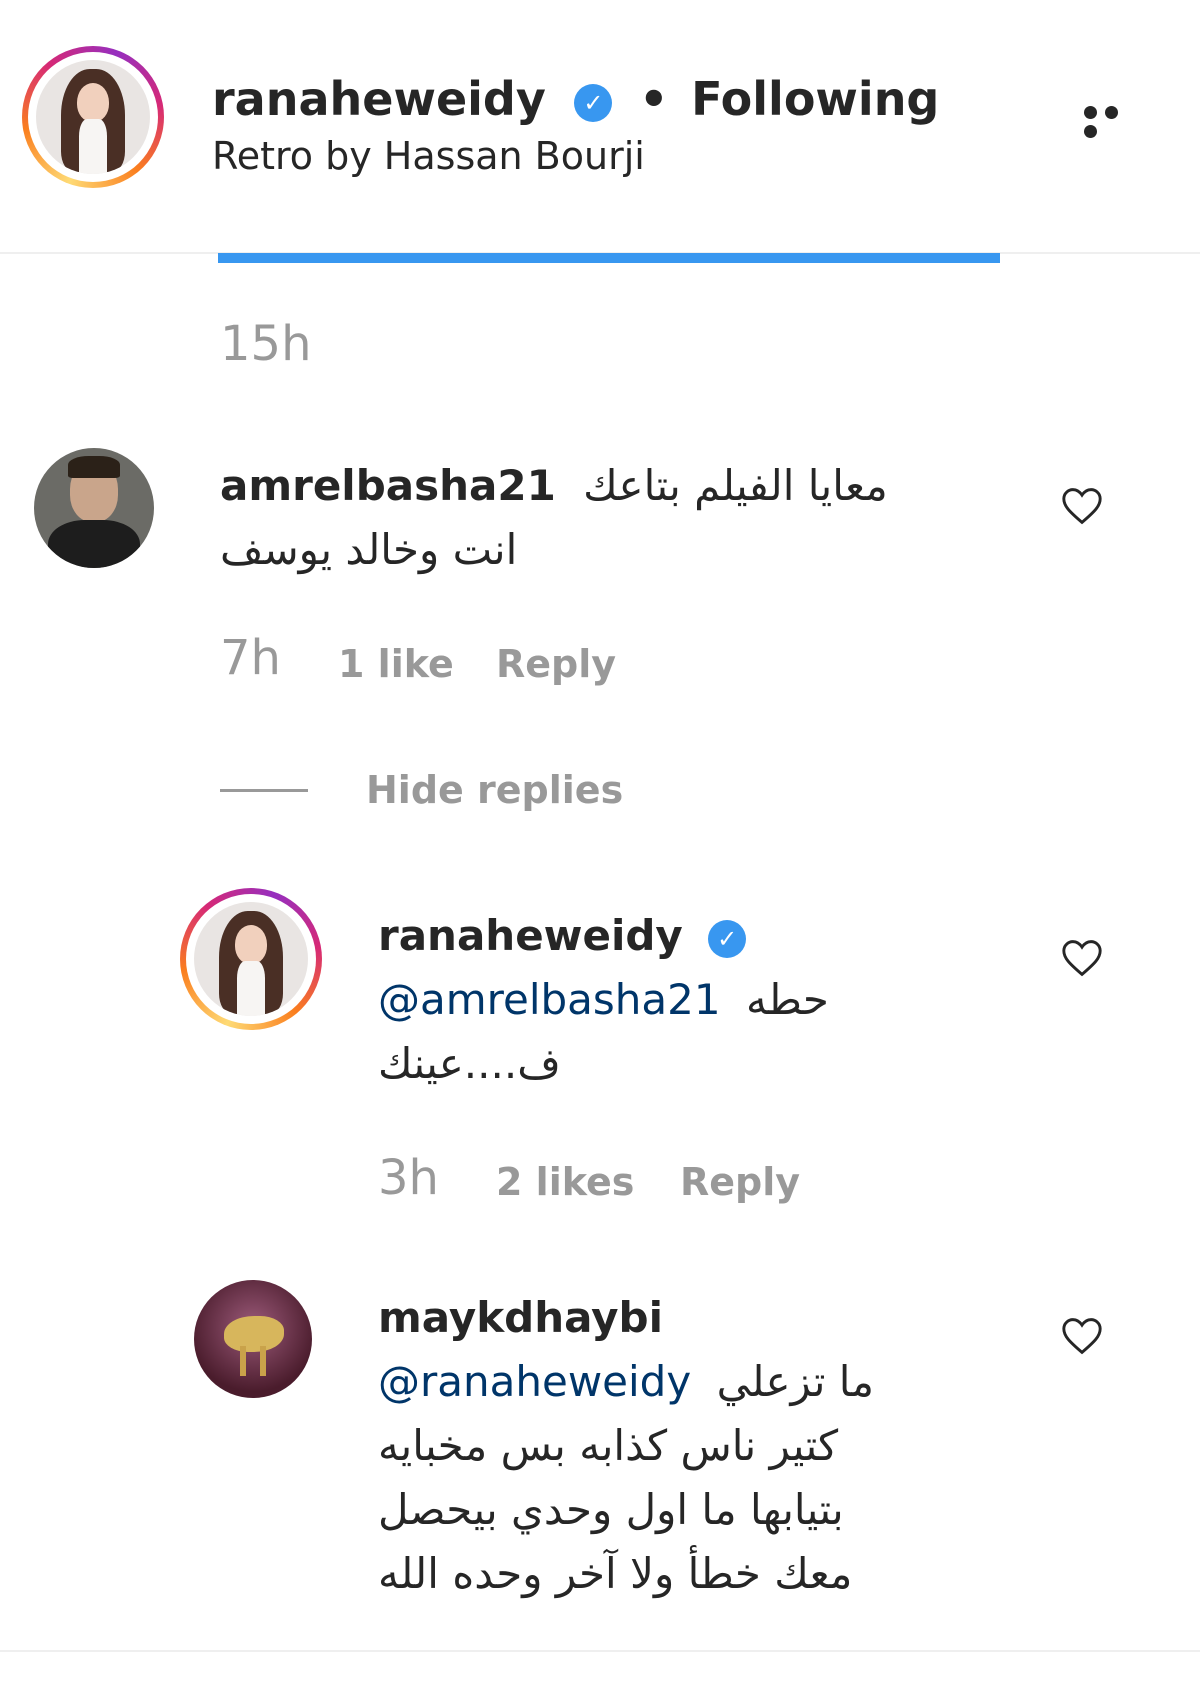 The width and height of the screenshot is (1200, 1685). What do you see at coordinates (600, 1651) in the screenshot?
I see `bottom-divider` at bounding box center [600, 1651].